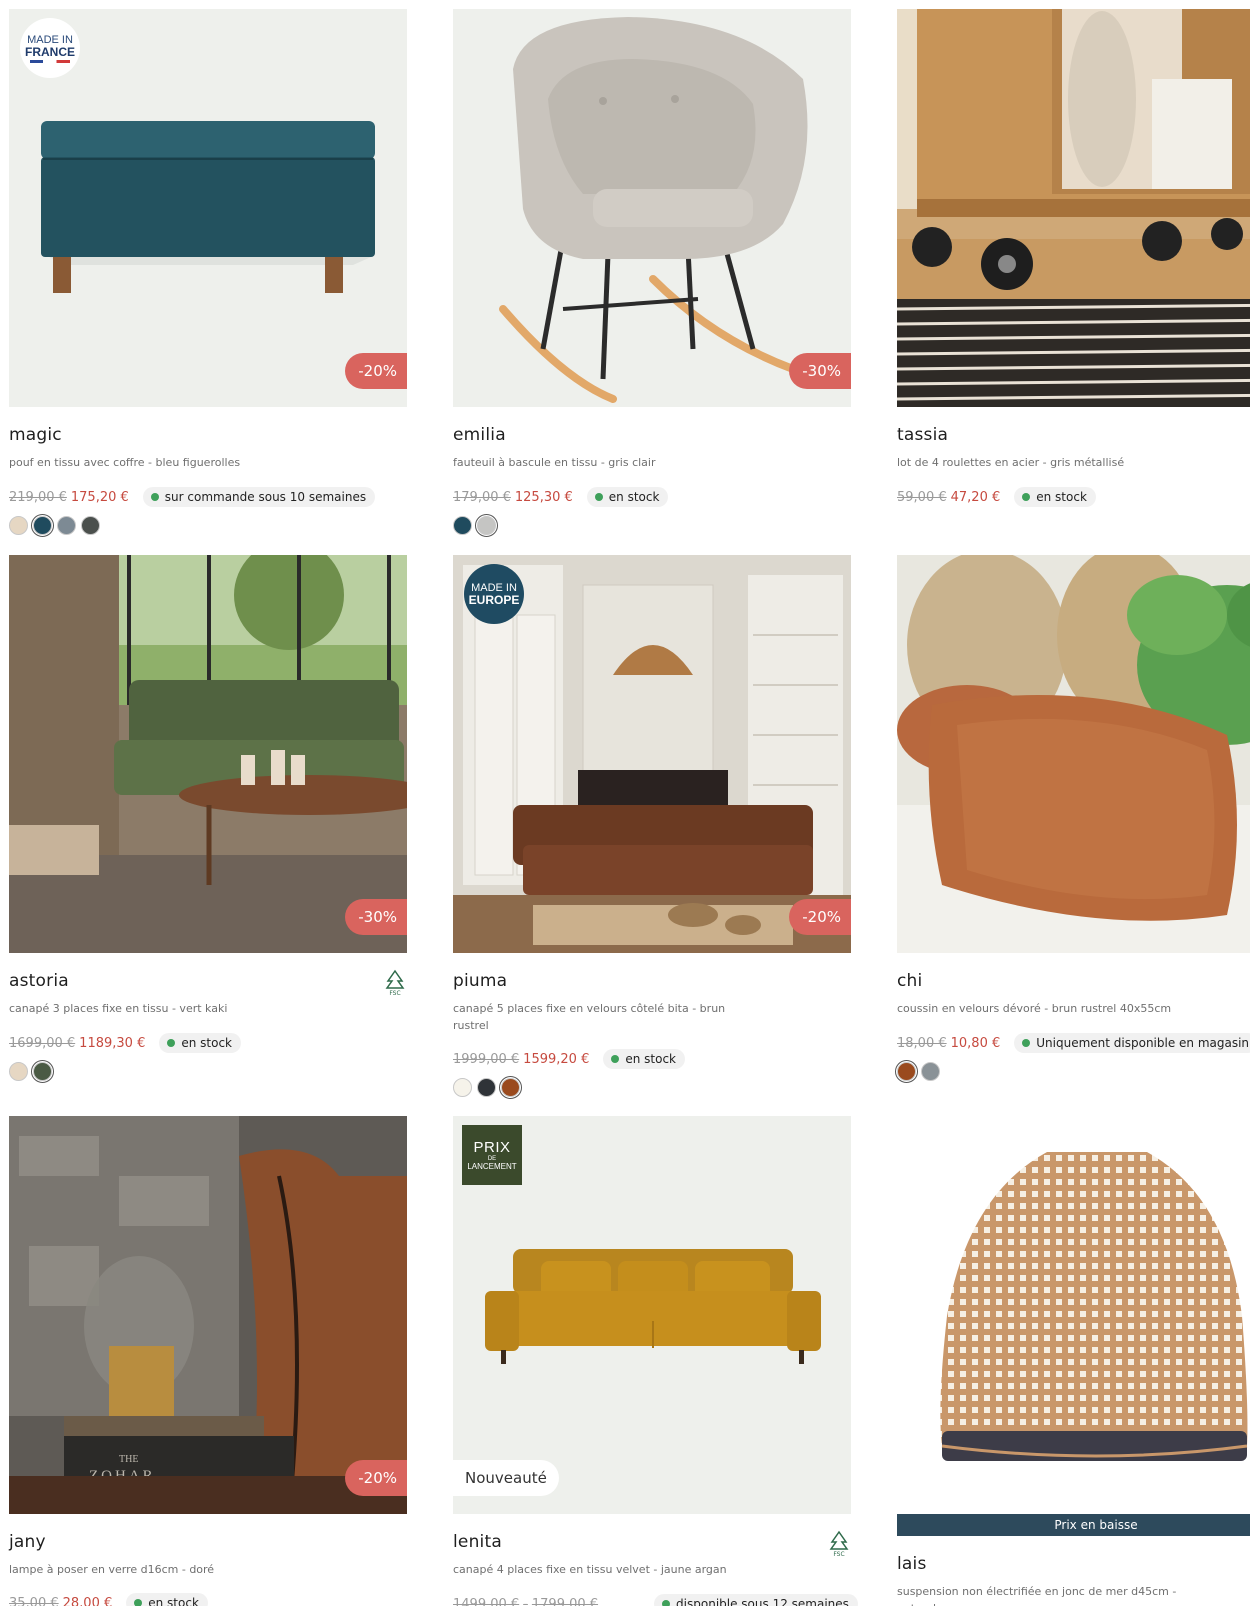  I want to click on product-description: fauteuil à bascule en tissu - gris clair, so click(554, 462).